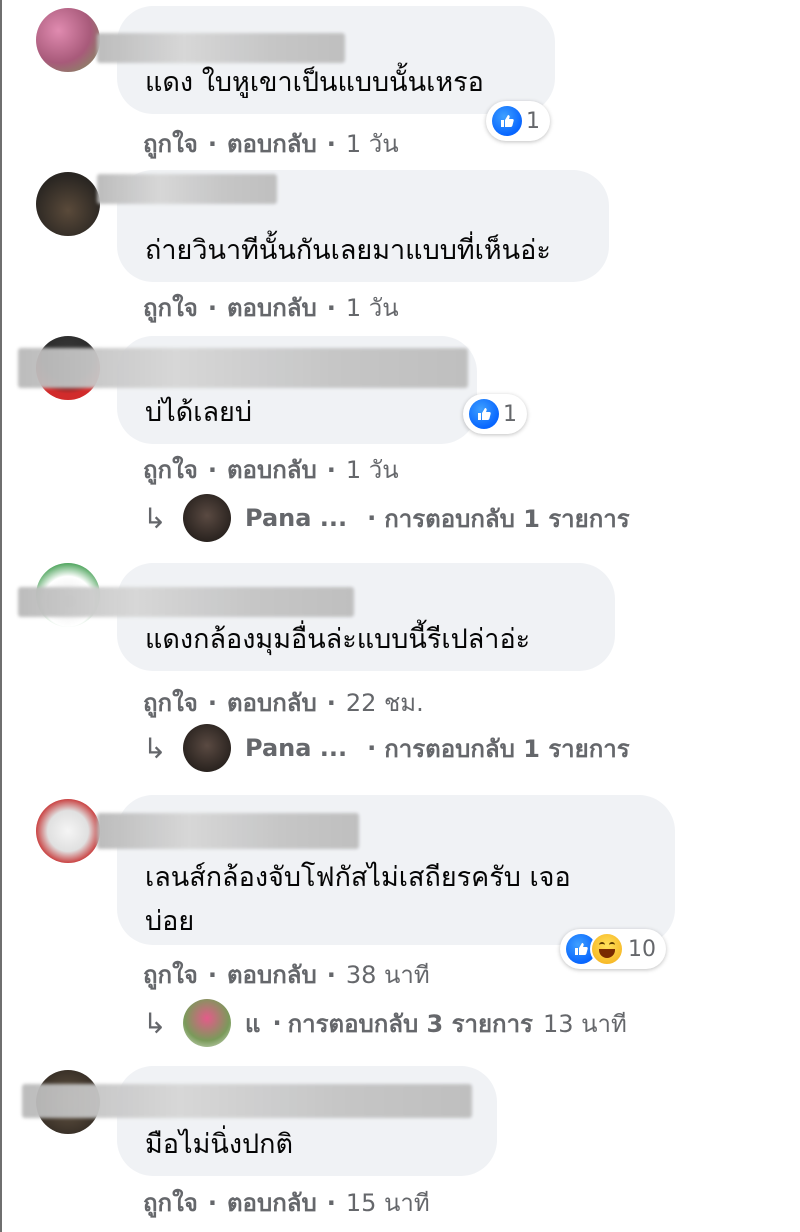  Describe the element at coordinates (170, 921) in the screenshot. I see `comment-text-line-2: บ่อย` at that location.